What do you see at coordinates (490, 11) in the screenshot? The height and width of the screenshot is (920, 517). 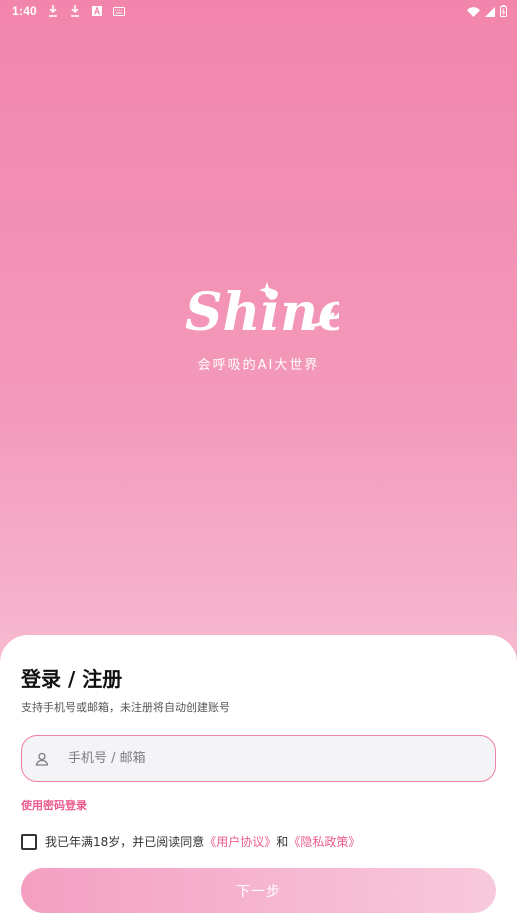 I see `signal-icon` at bounding box center [490, 11].